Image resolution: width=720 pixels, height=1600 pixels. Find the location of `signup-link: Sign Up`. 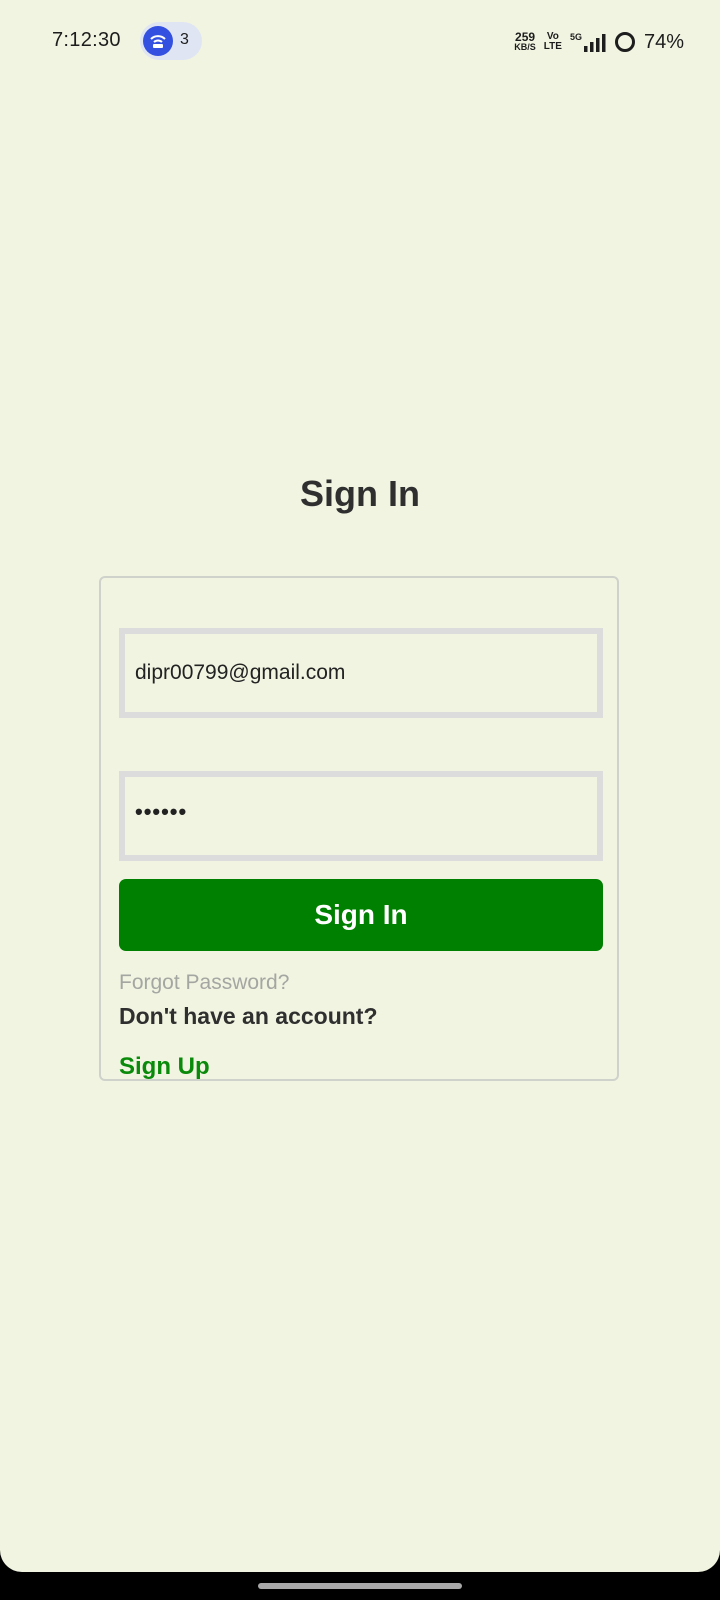

signup-link: Sign Up is located at coordinates (164, 1067).